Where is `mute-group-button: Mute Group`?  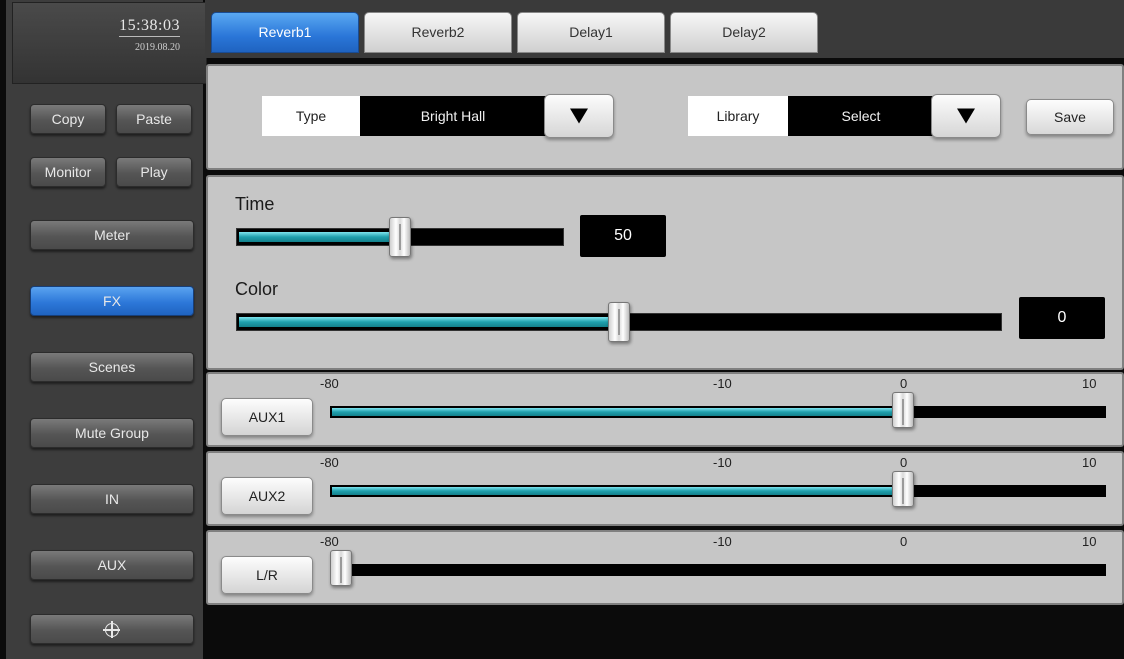 mute-group-button: Mute Group is located at coordinates (112, 433).